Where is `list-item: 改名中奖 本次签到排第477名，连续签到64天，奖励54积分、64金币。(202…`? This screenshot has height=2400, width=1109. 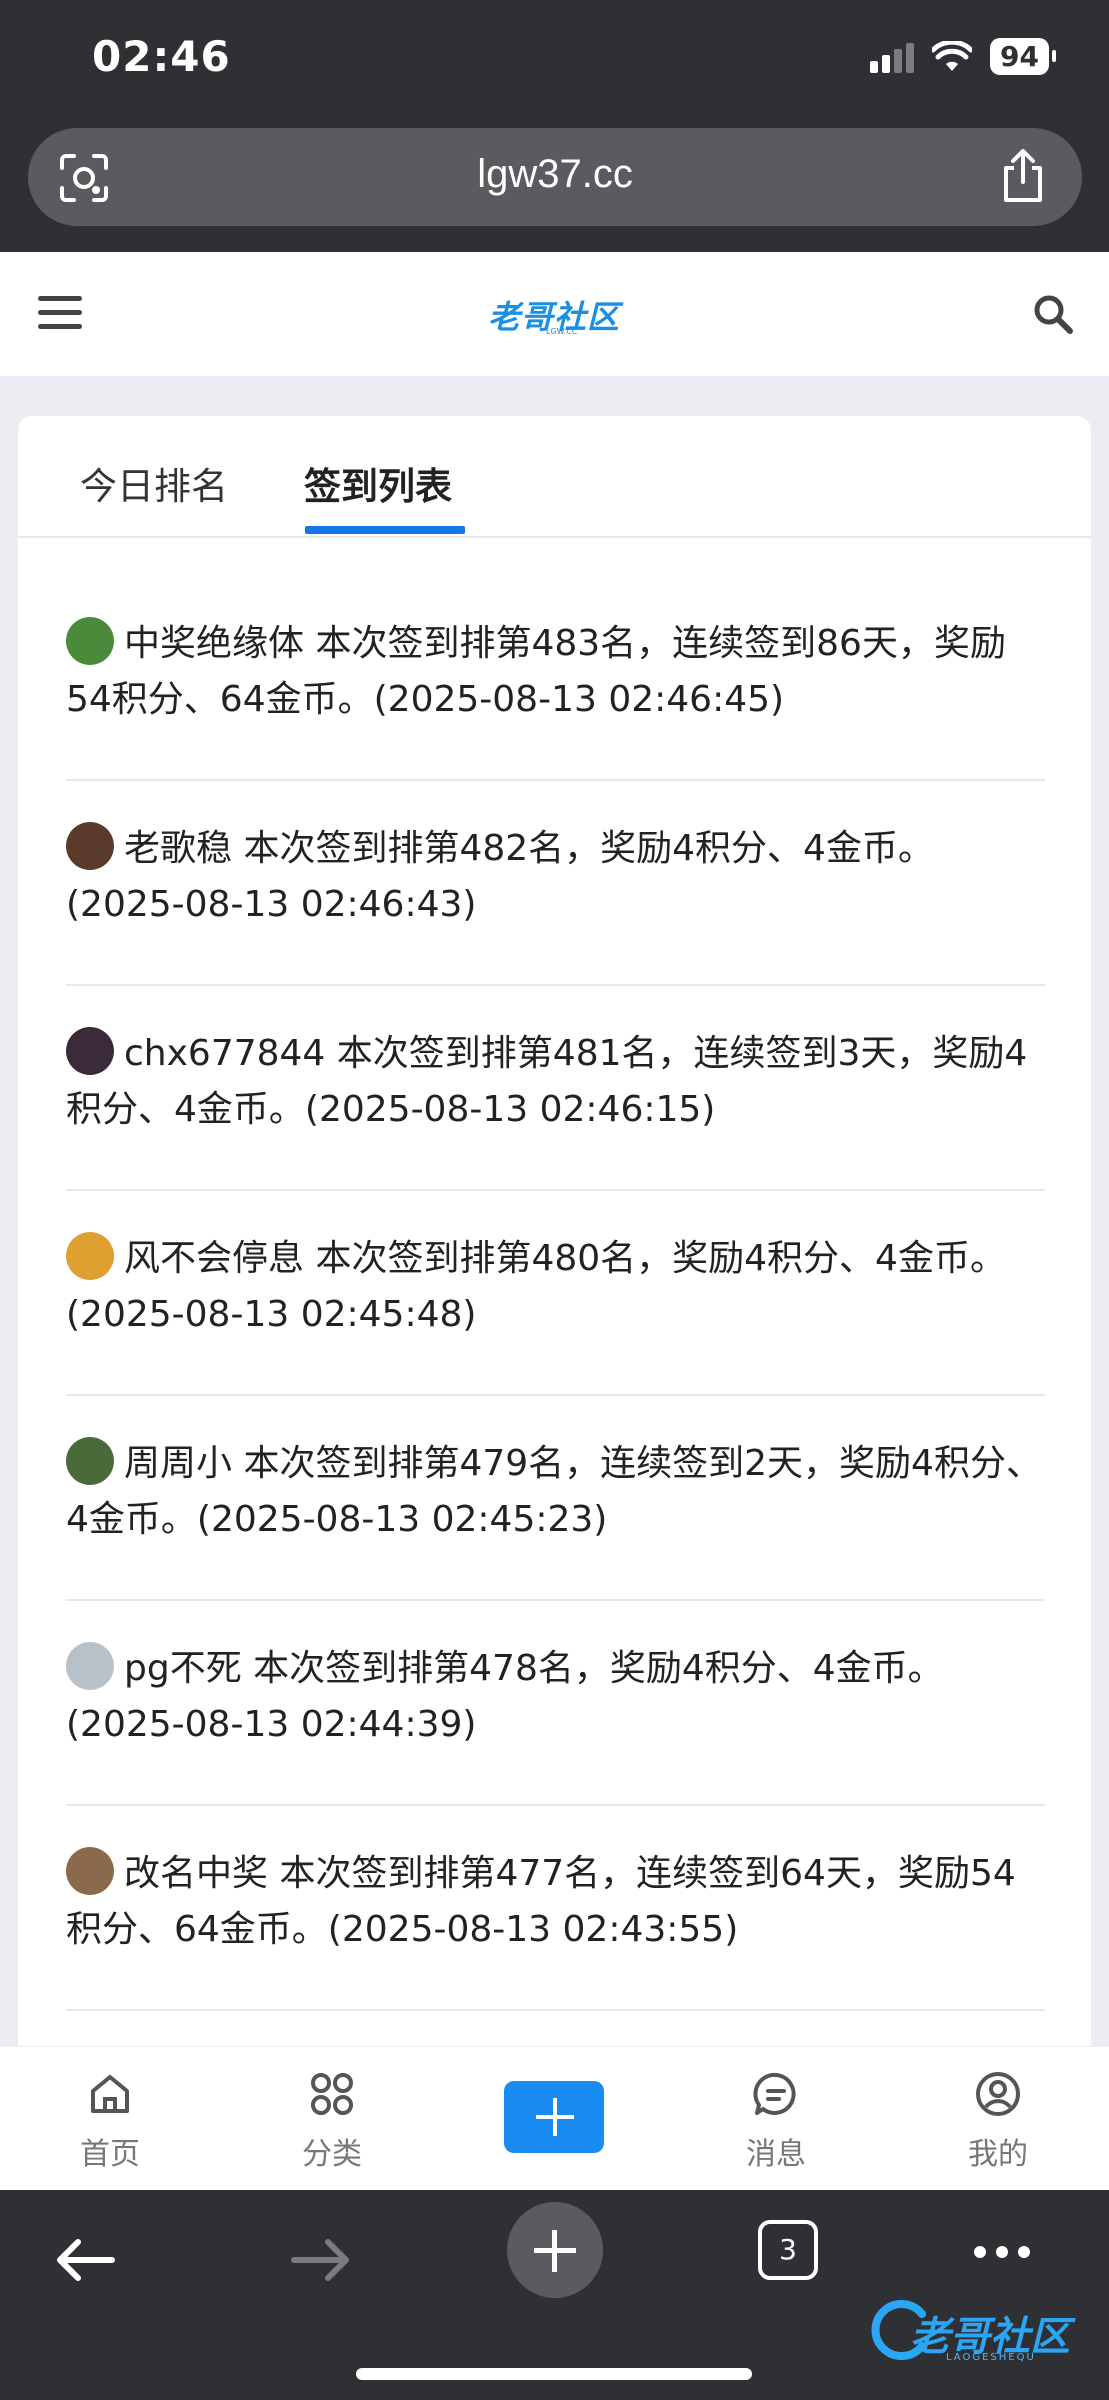
list-item: 改名中奖 本次签到排第477名，连续签到64天，奖励54积分、64金币。(202… is located at coordinates (555, 1908).